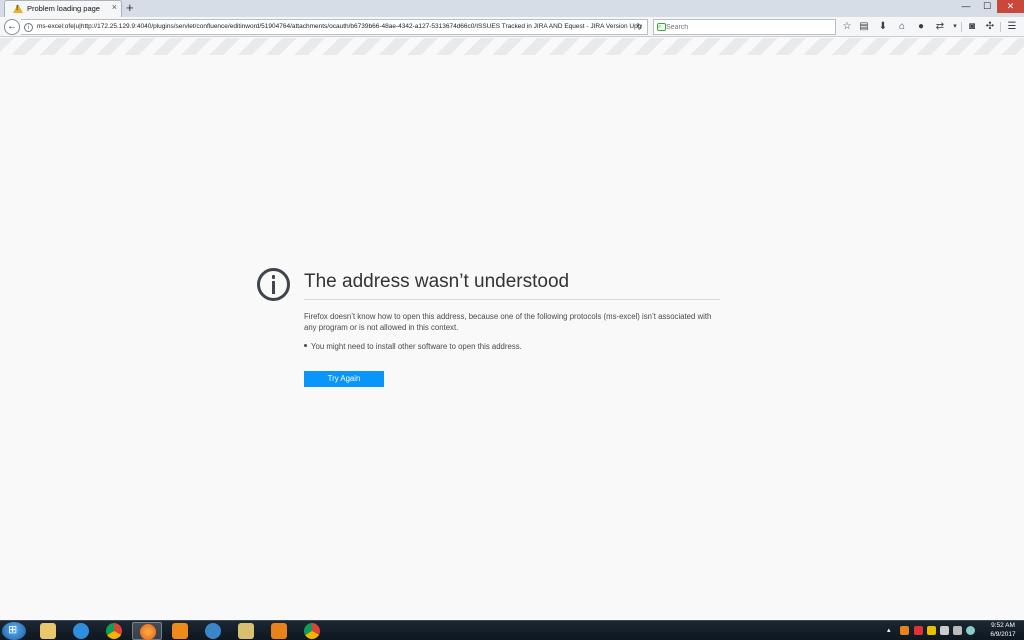 The image size is (1024, 640). I want to click on search-engine-icon: ⌕, so click(661, 27).